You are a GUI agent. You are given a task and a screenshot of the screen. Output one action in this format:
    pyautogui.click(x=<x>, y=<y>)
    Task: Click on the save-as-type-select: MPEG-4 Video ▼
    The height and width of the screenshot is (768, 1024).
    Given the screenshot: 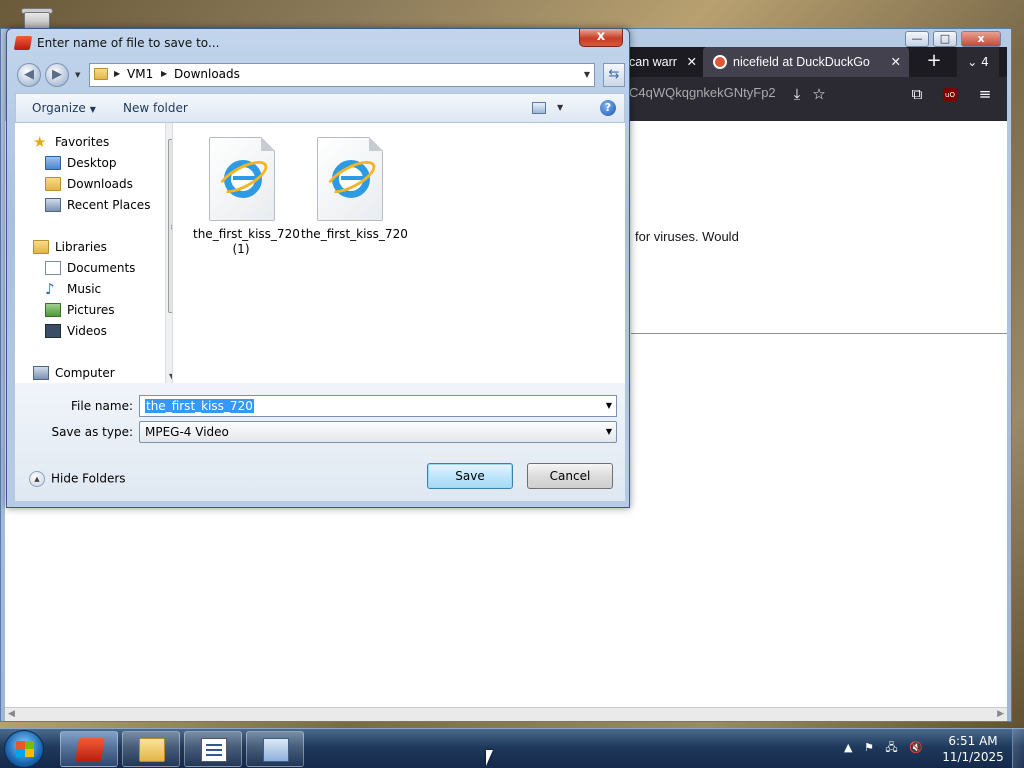 What is the action you would take?
    pyautogui.click(x=378, y=432)
    